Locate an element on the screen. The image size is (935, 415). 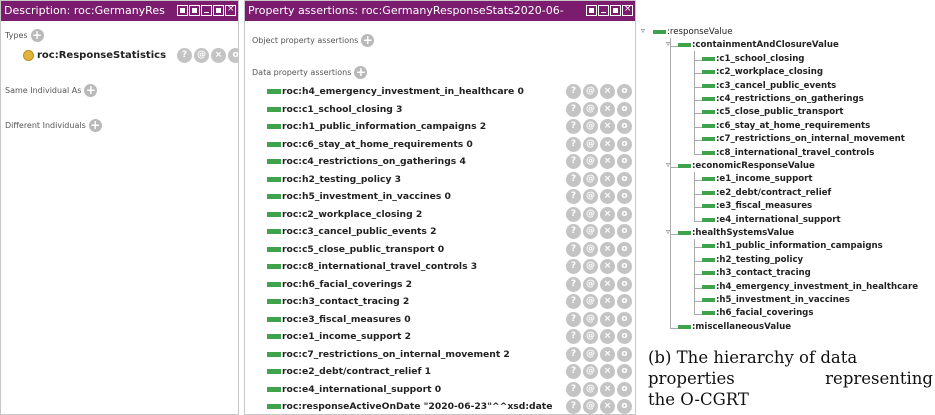
tree-node-group: :containmentAndClosureValue is located at coordinates (758, 45).